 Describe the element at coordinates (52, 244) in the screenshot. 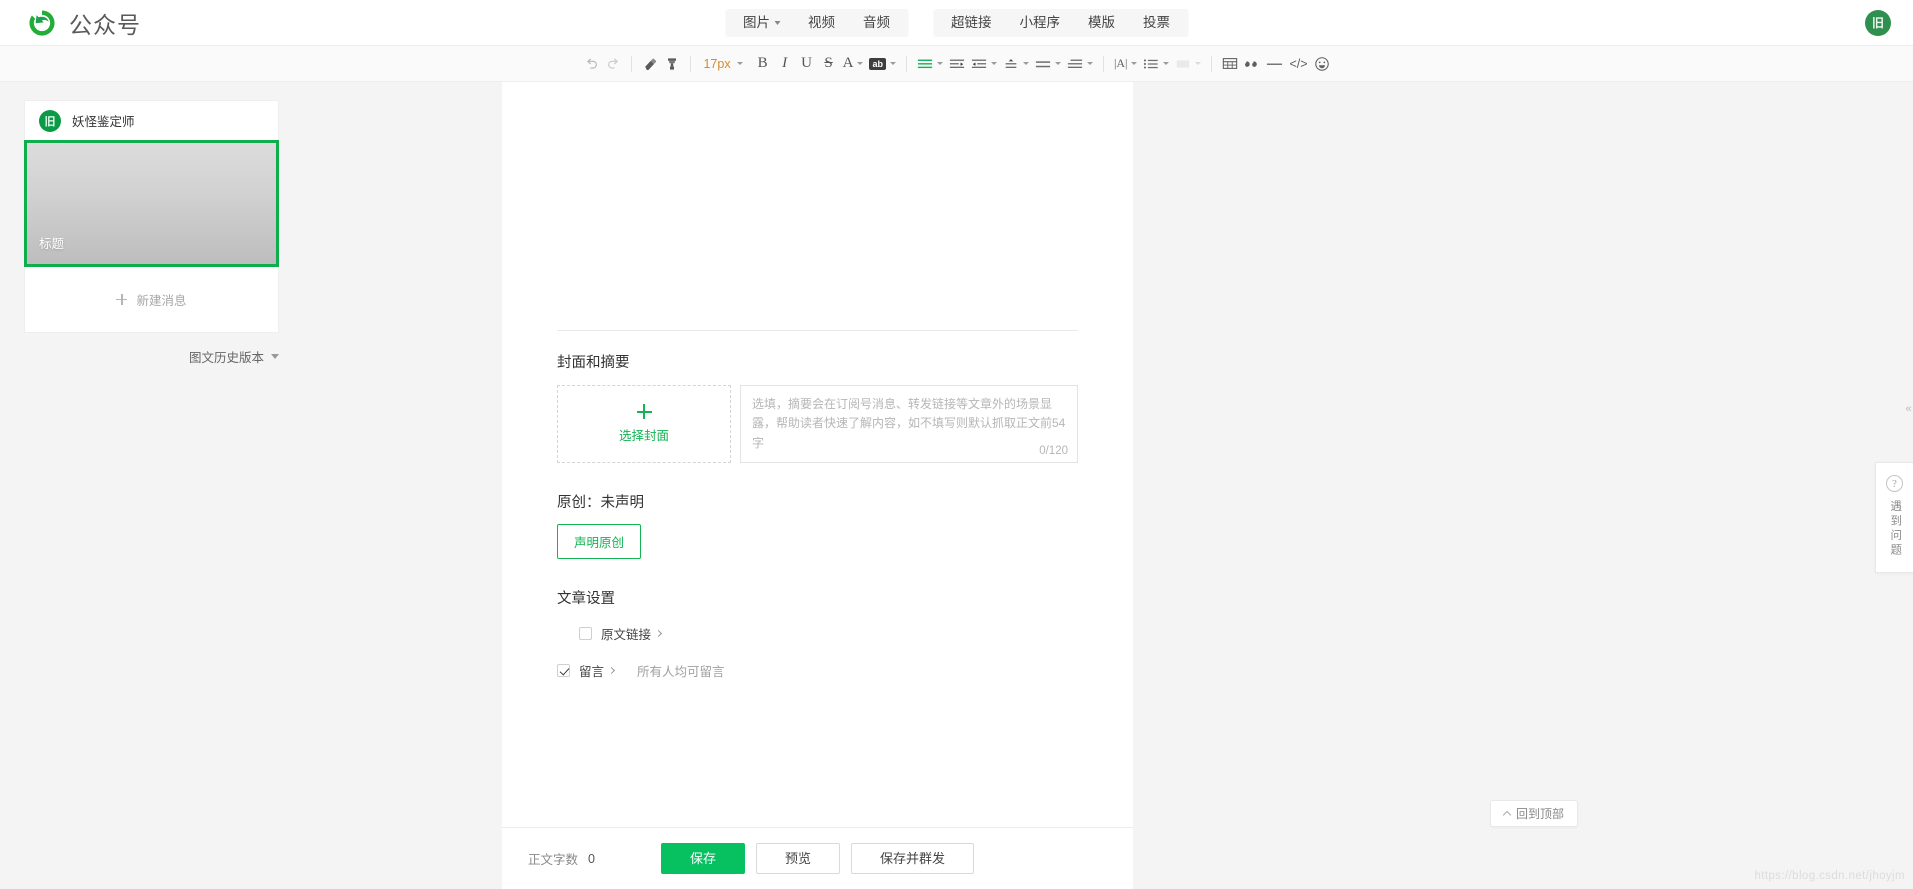

I see `message-title-placeholder: 标题` at that location.